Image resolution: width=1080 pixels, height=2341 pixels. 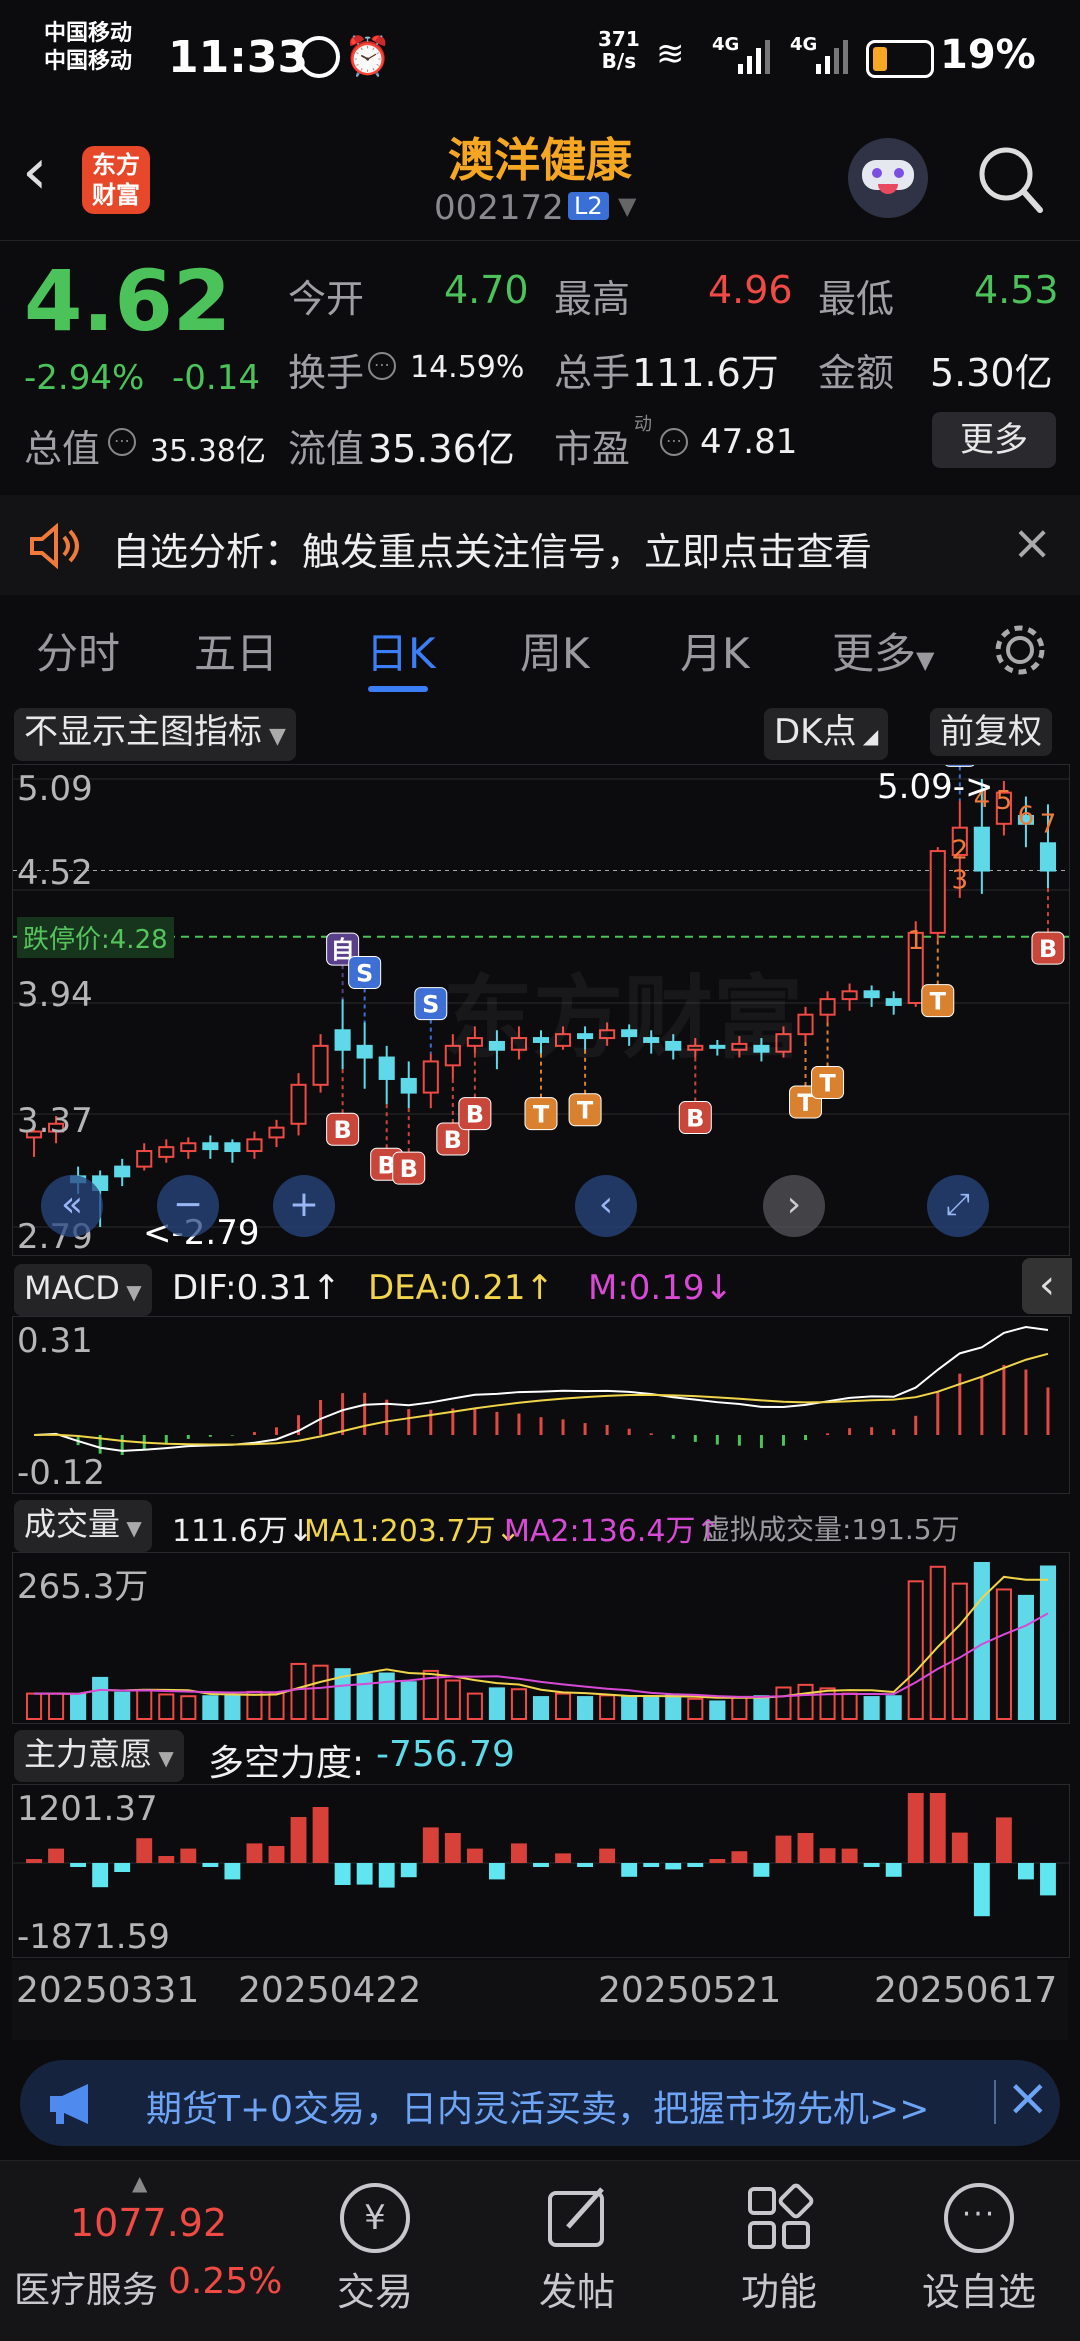 I want to click on nav-post: 发帖, so click(x=577, y=2288).